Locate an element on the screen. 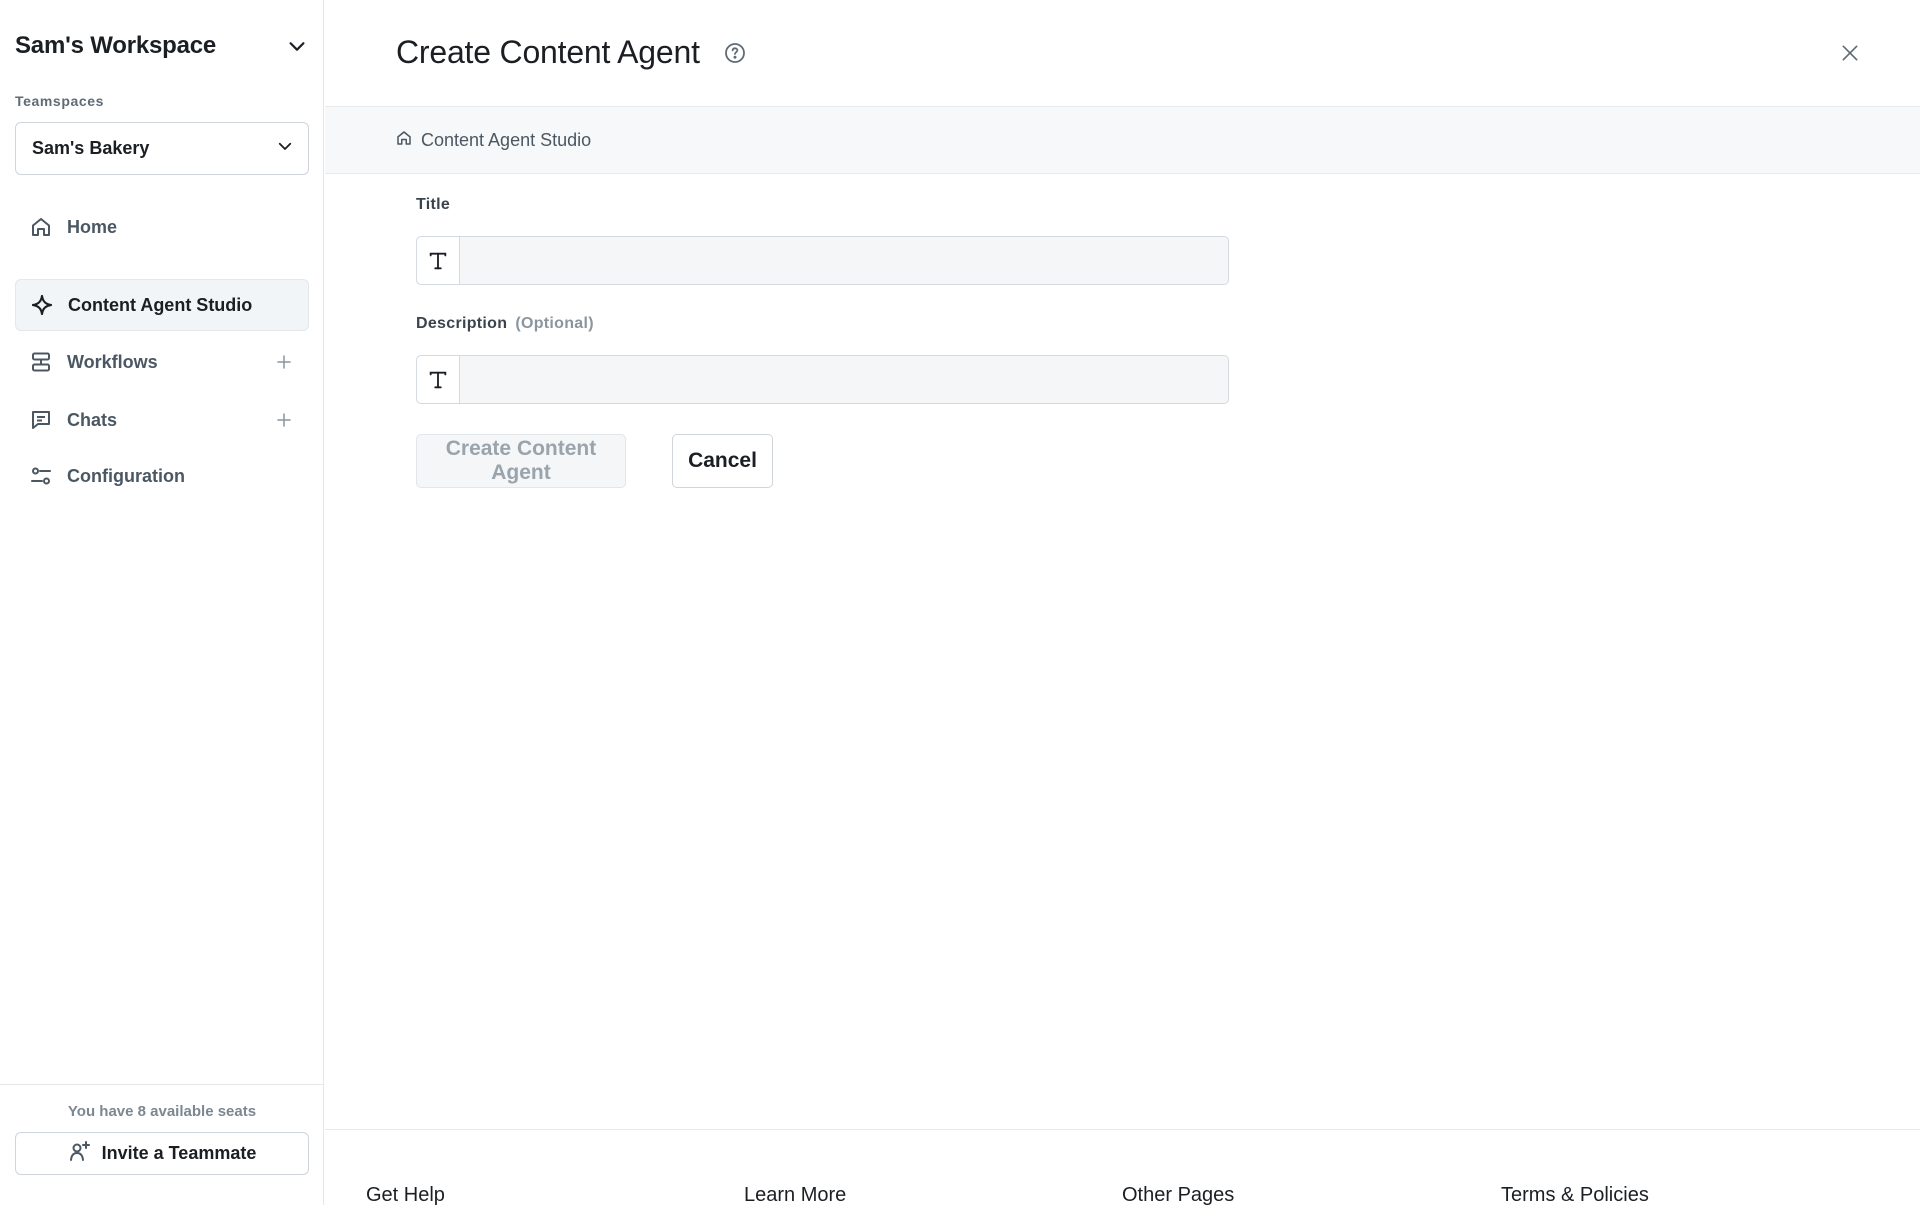 Image resolution: width=1920 pixels, height=1205 pixels. add-workflow-plus-icon is located at coordinates (284, 362).